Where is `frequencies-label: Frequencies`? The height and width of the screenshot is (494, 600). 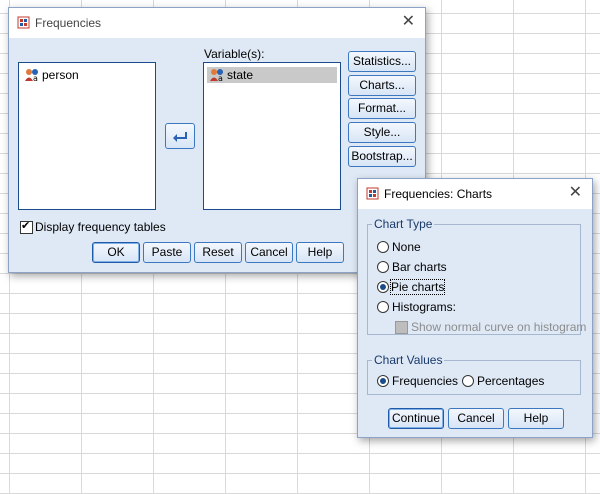
frequencies-label: Frequencies is located at coordinates (425, 381).